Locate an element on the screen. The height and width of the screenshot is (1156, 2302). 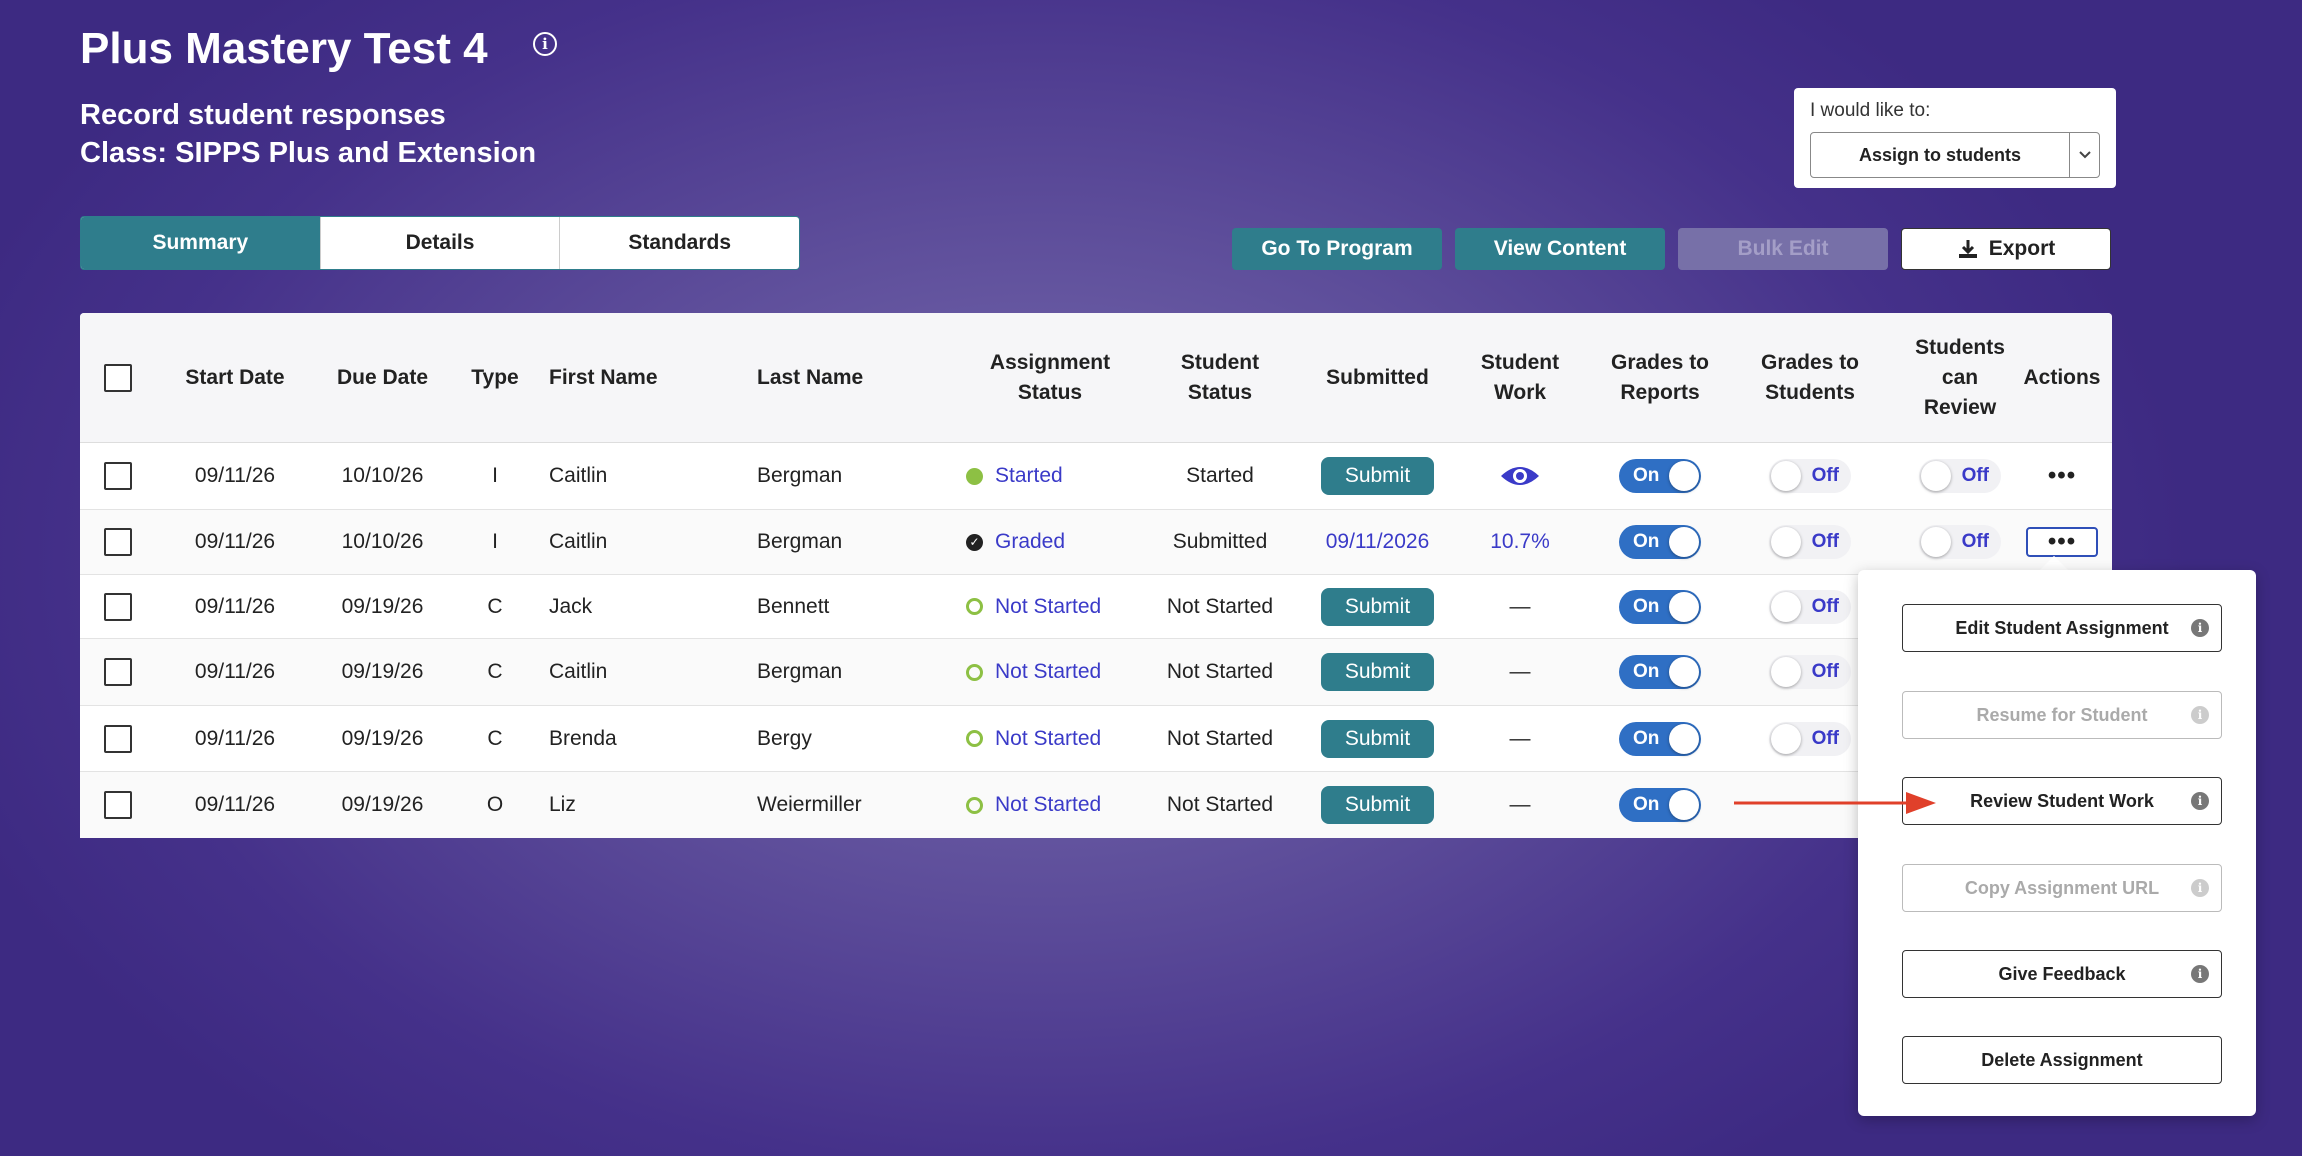
header-due-date: Due Date is located at coordinates (382, 378).